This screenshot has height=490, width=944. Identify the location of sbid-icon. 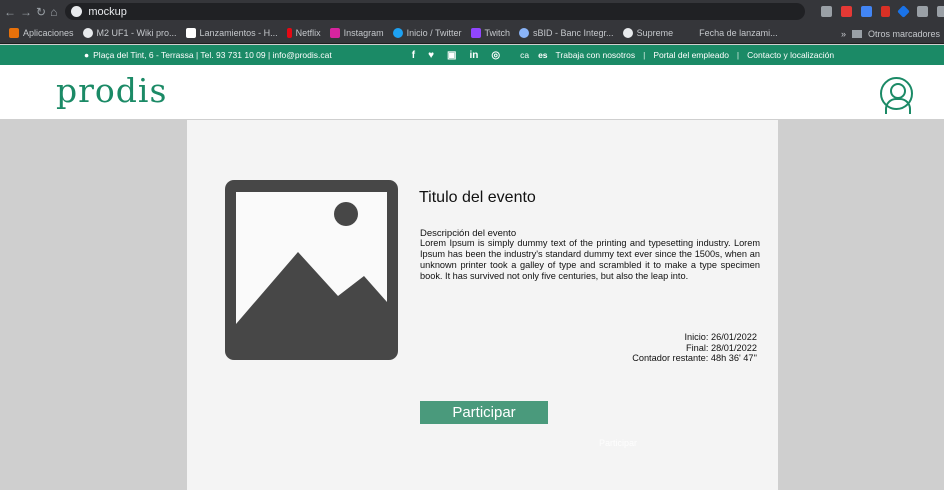
(524, 33).